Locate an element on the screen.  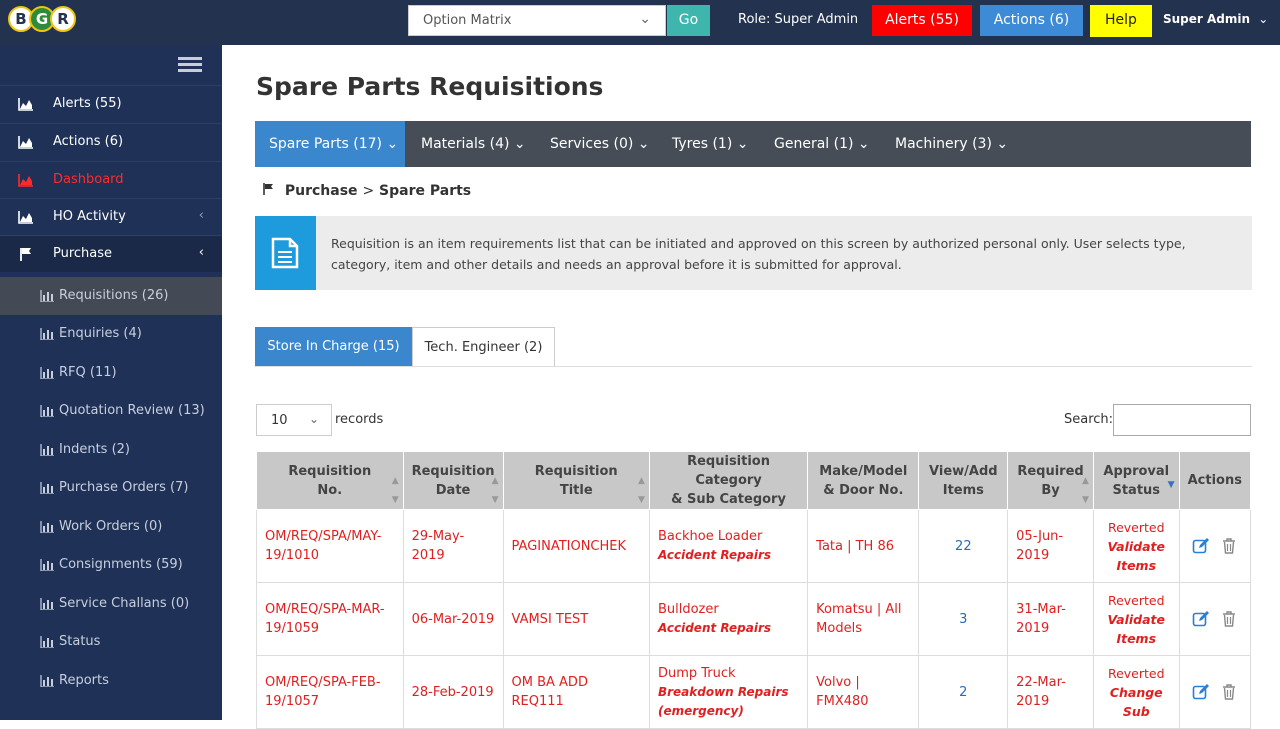
column-header-items: View/Add Items is located at coordinates (963, 480).